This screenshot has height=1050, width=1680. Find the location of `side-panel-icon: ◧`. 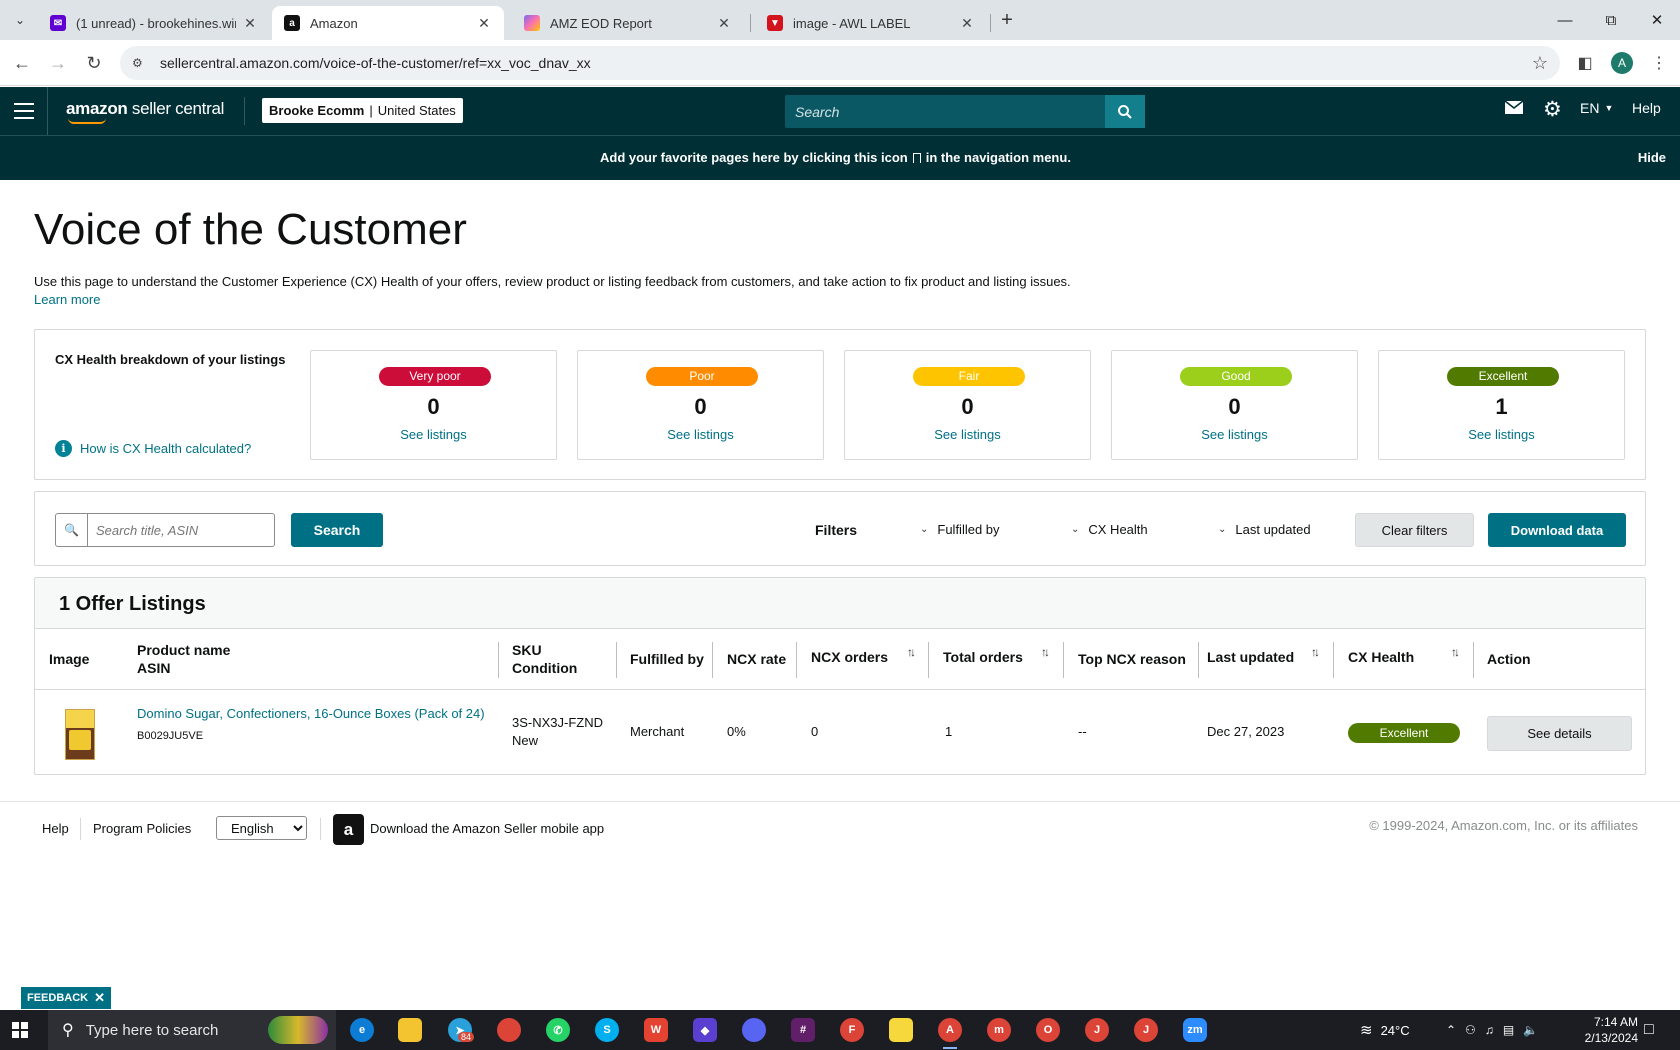

side-panel-icon: ◧ is located at coordinates (1585, 63).